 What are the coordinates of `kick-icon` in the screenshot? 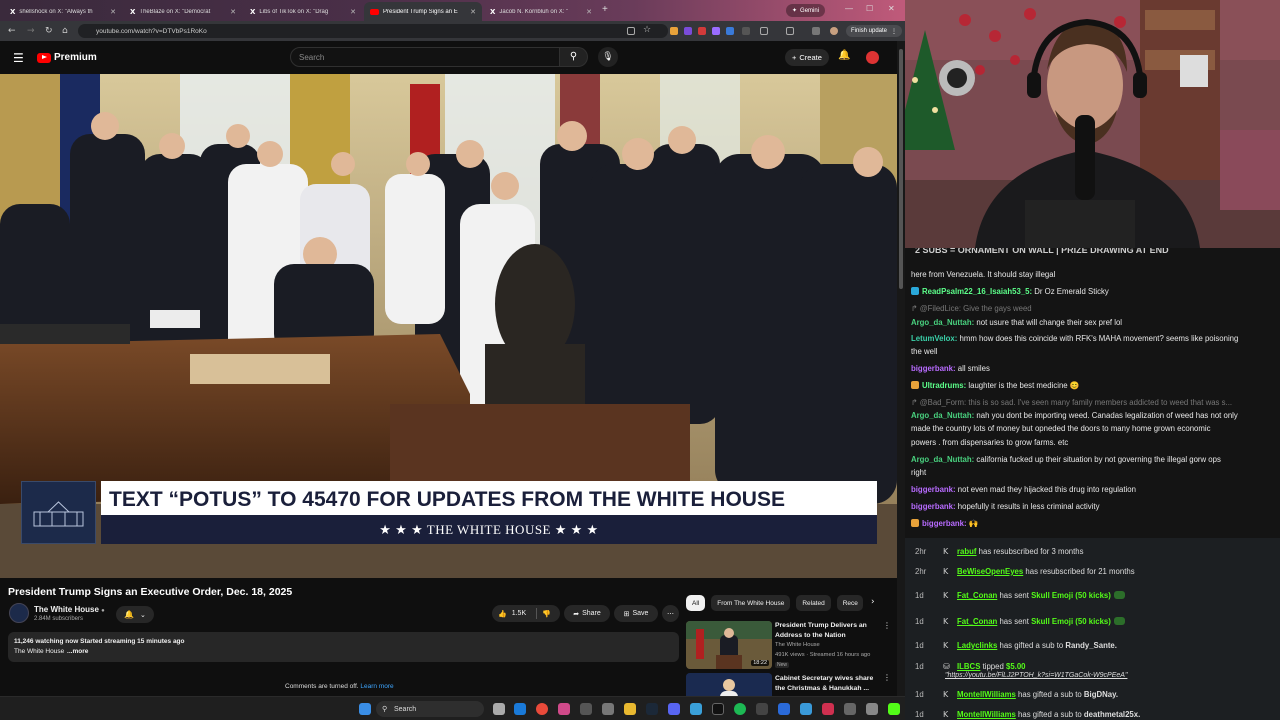 It's located at (894, 709).